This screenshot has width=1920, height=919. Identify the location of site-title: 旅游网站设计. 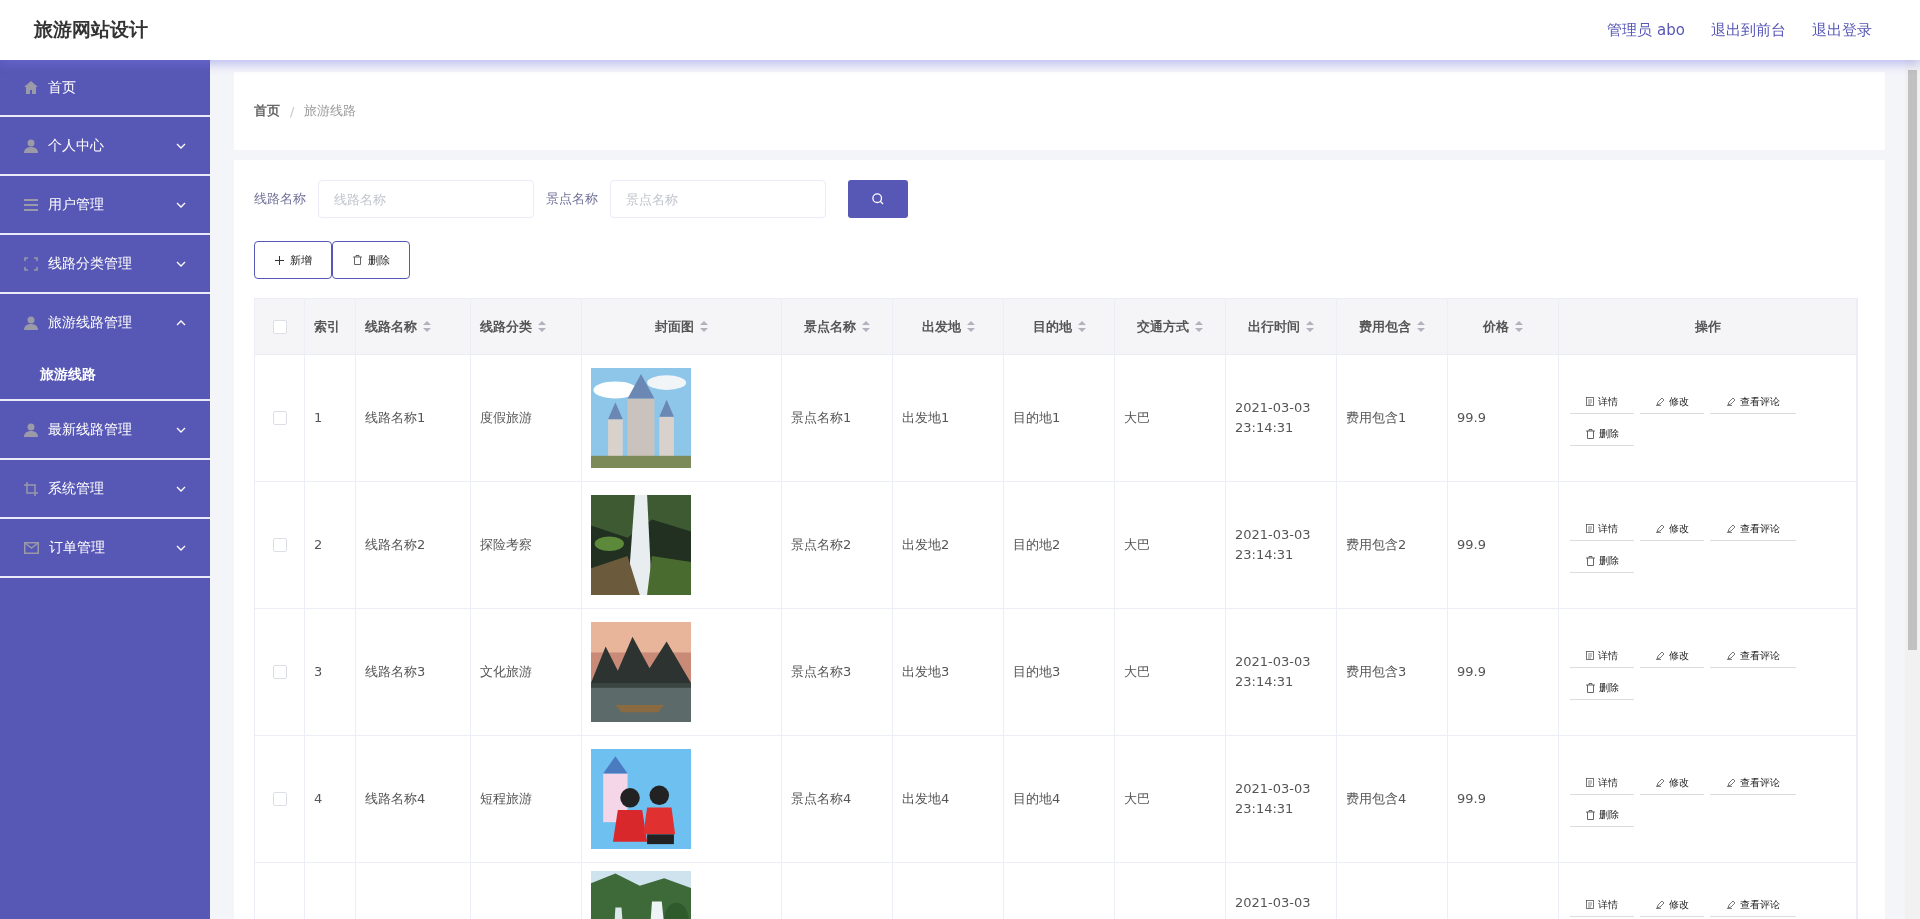
(91, 29).